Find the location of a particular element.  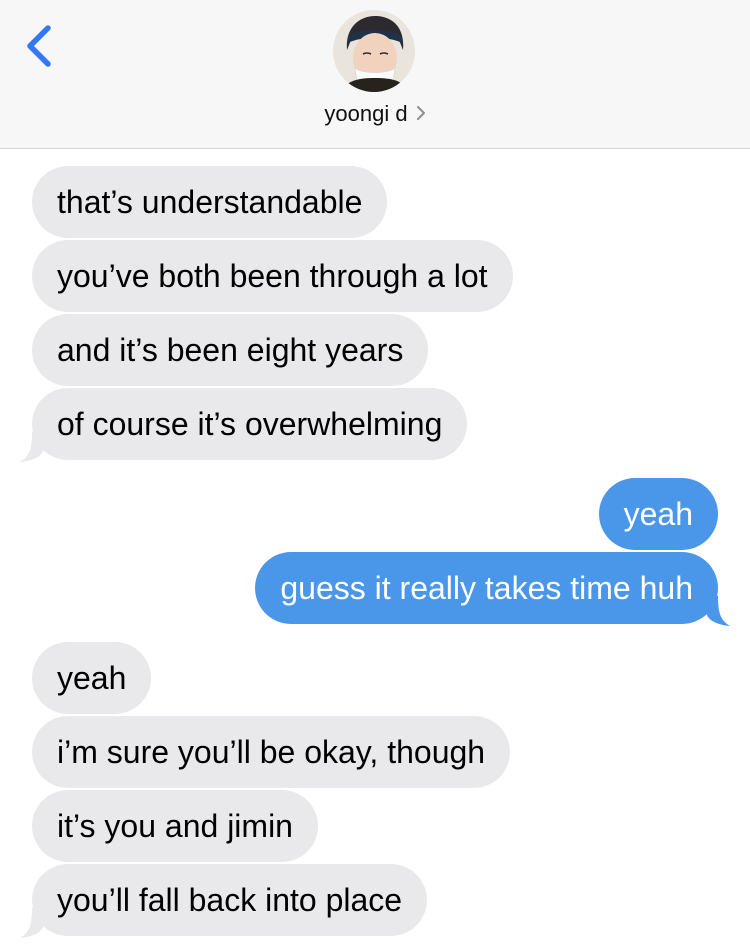

contact-name: yoongi d is located at coordinates (366, 113).